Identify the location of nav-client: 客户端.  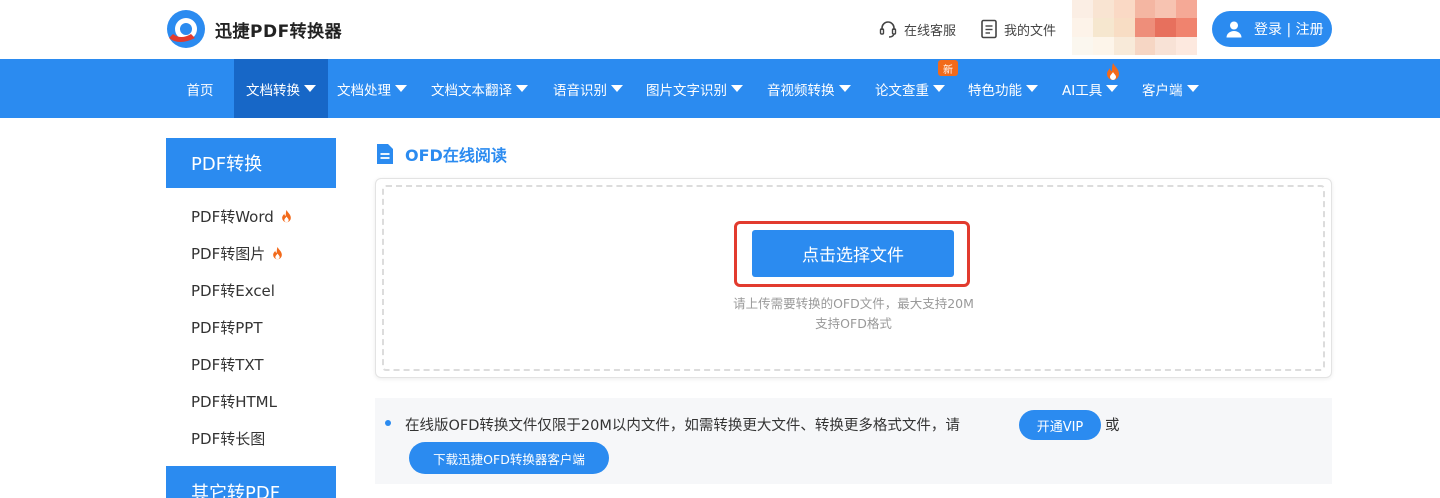
(1170, 88).